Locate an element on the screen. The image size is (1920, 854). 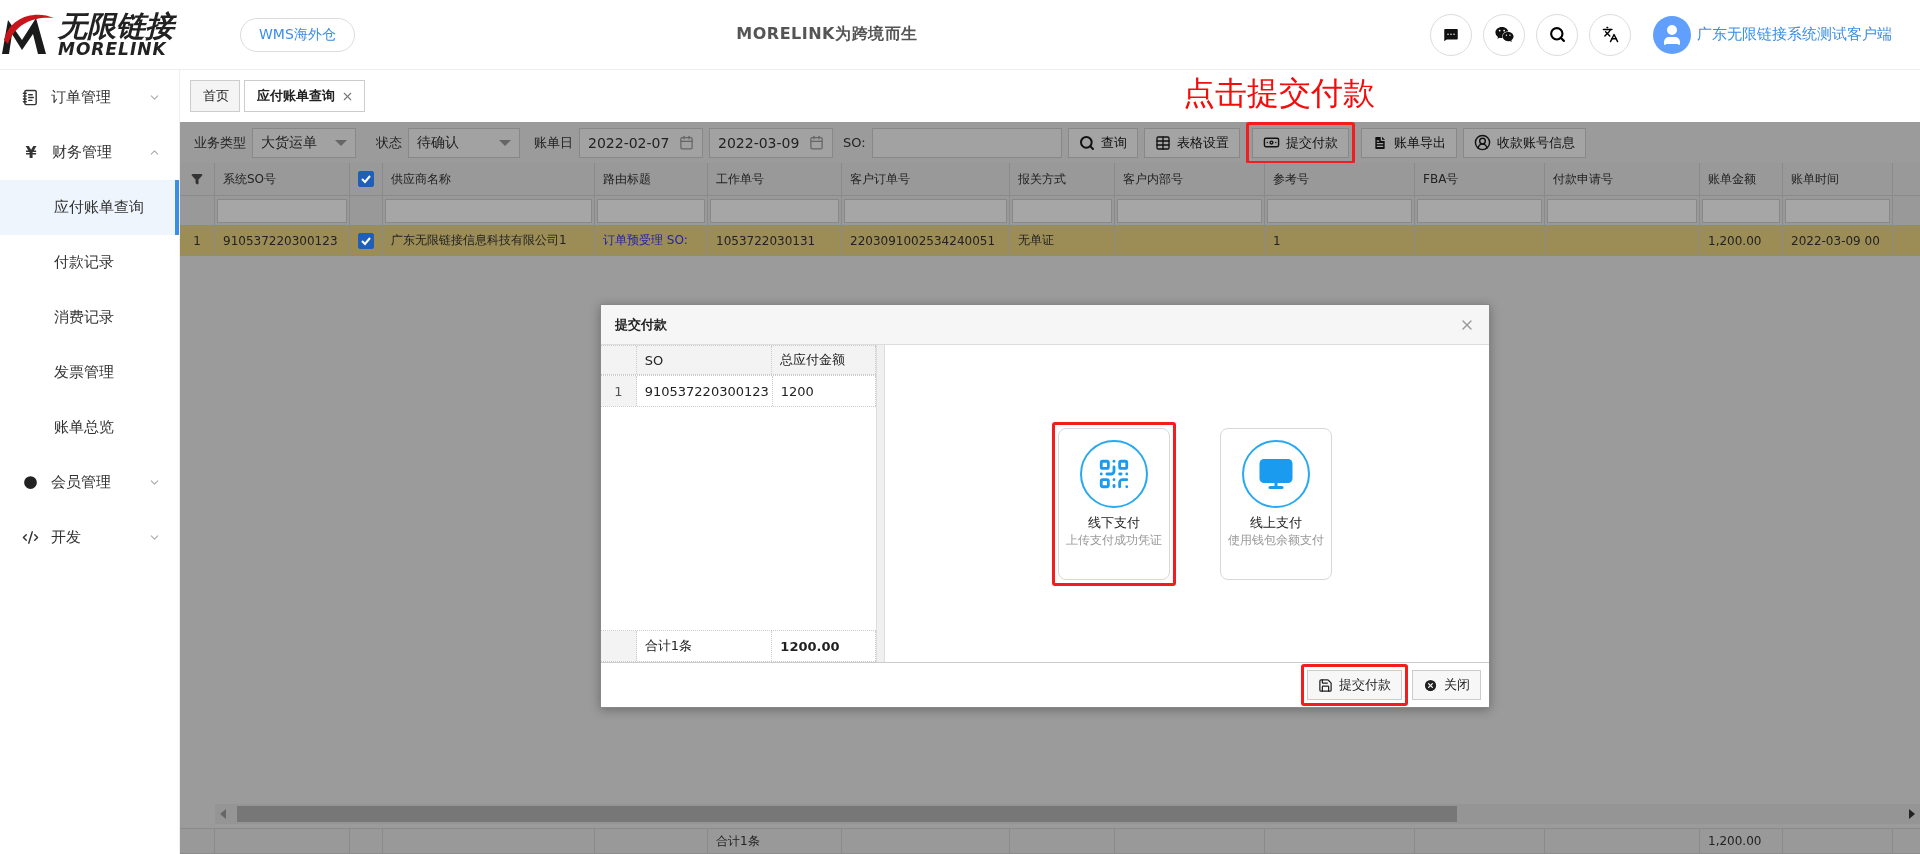
scrollbar-drawing is located at coordinates (1067, 814).